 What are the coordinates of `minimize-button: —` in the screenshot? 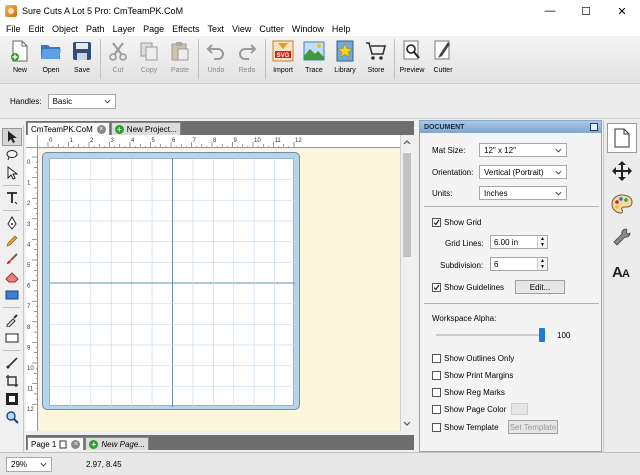 It's located at (550, 11).